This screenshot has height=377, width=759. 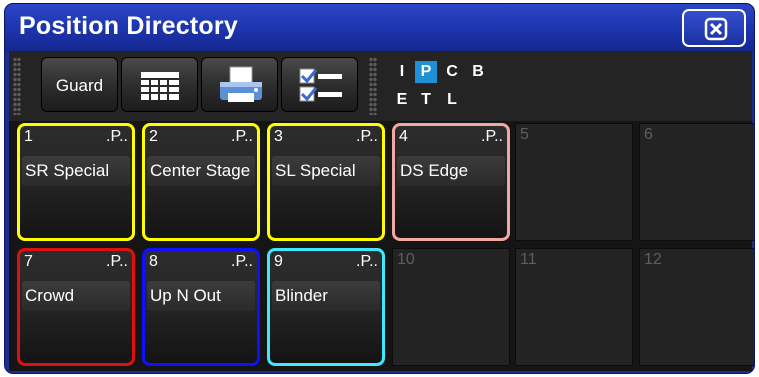 I want to click on position-cell: 4 .P.. DS Edge, so click(x=451, y=182).